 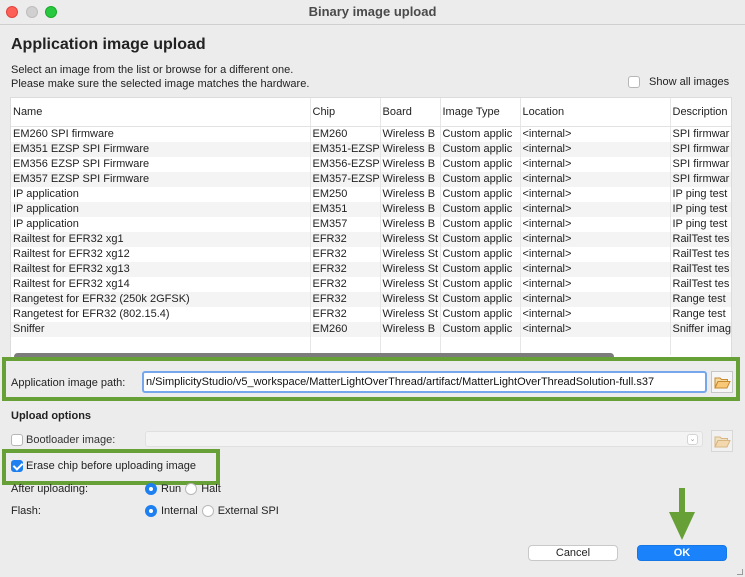 I want to click on table-cell: IP application, so click(x=160, y=209).